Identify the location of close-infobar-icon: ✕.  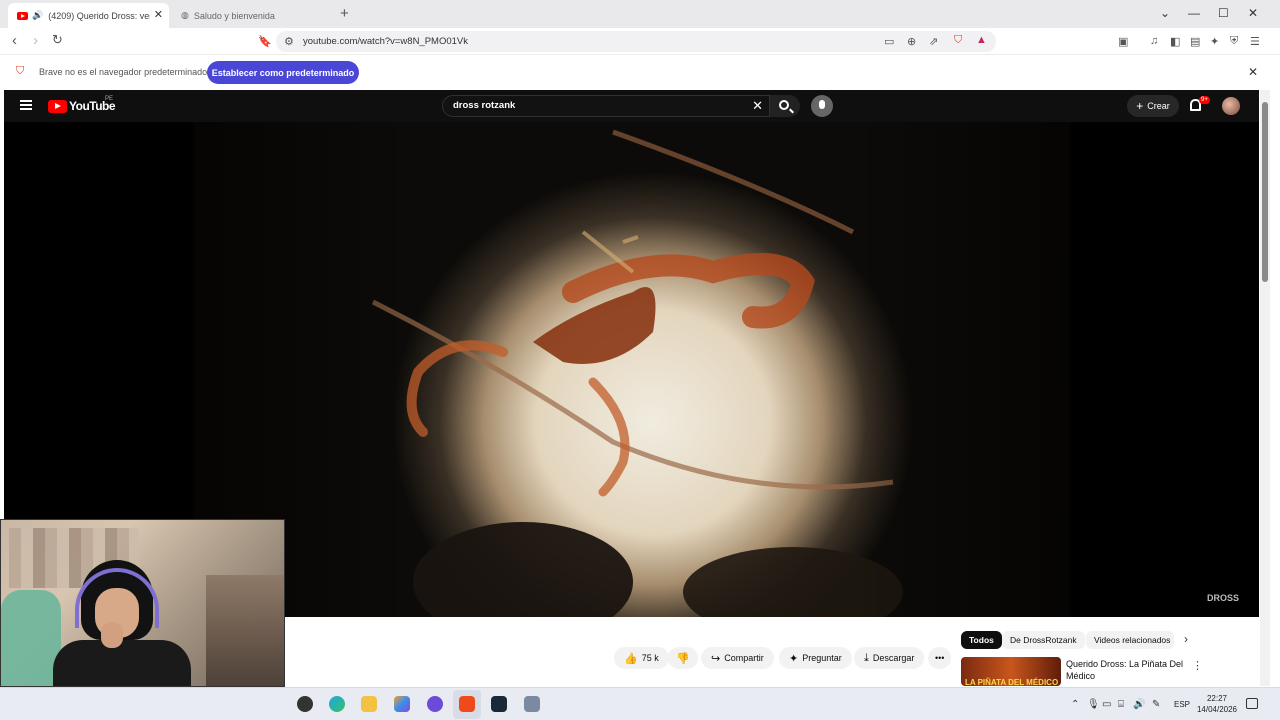
(1253, 72).